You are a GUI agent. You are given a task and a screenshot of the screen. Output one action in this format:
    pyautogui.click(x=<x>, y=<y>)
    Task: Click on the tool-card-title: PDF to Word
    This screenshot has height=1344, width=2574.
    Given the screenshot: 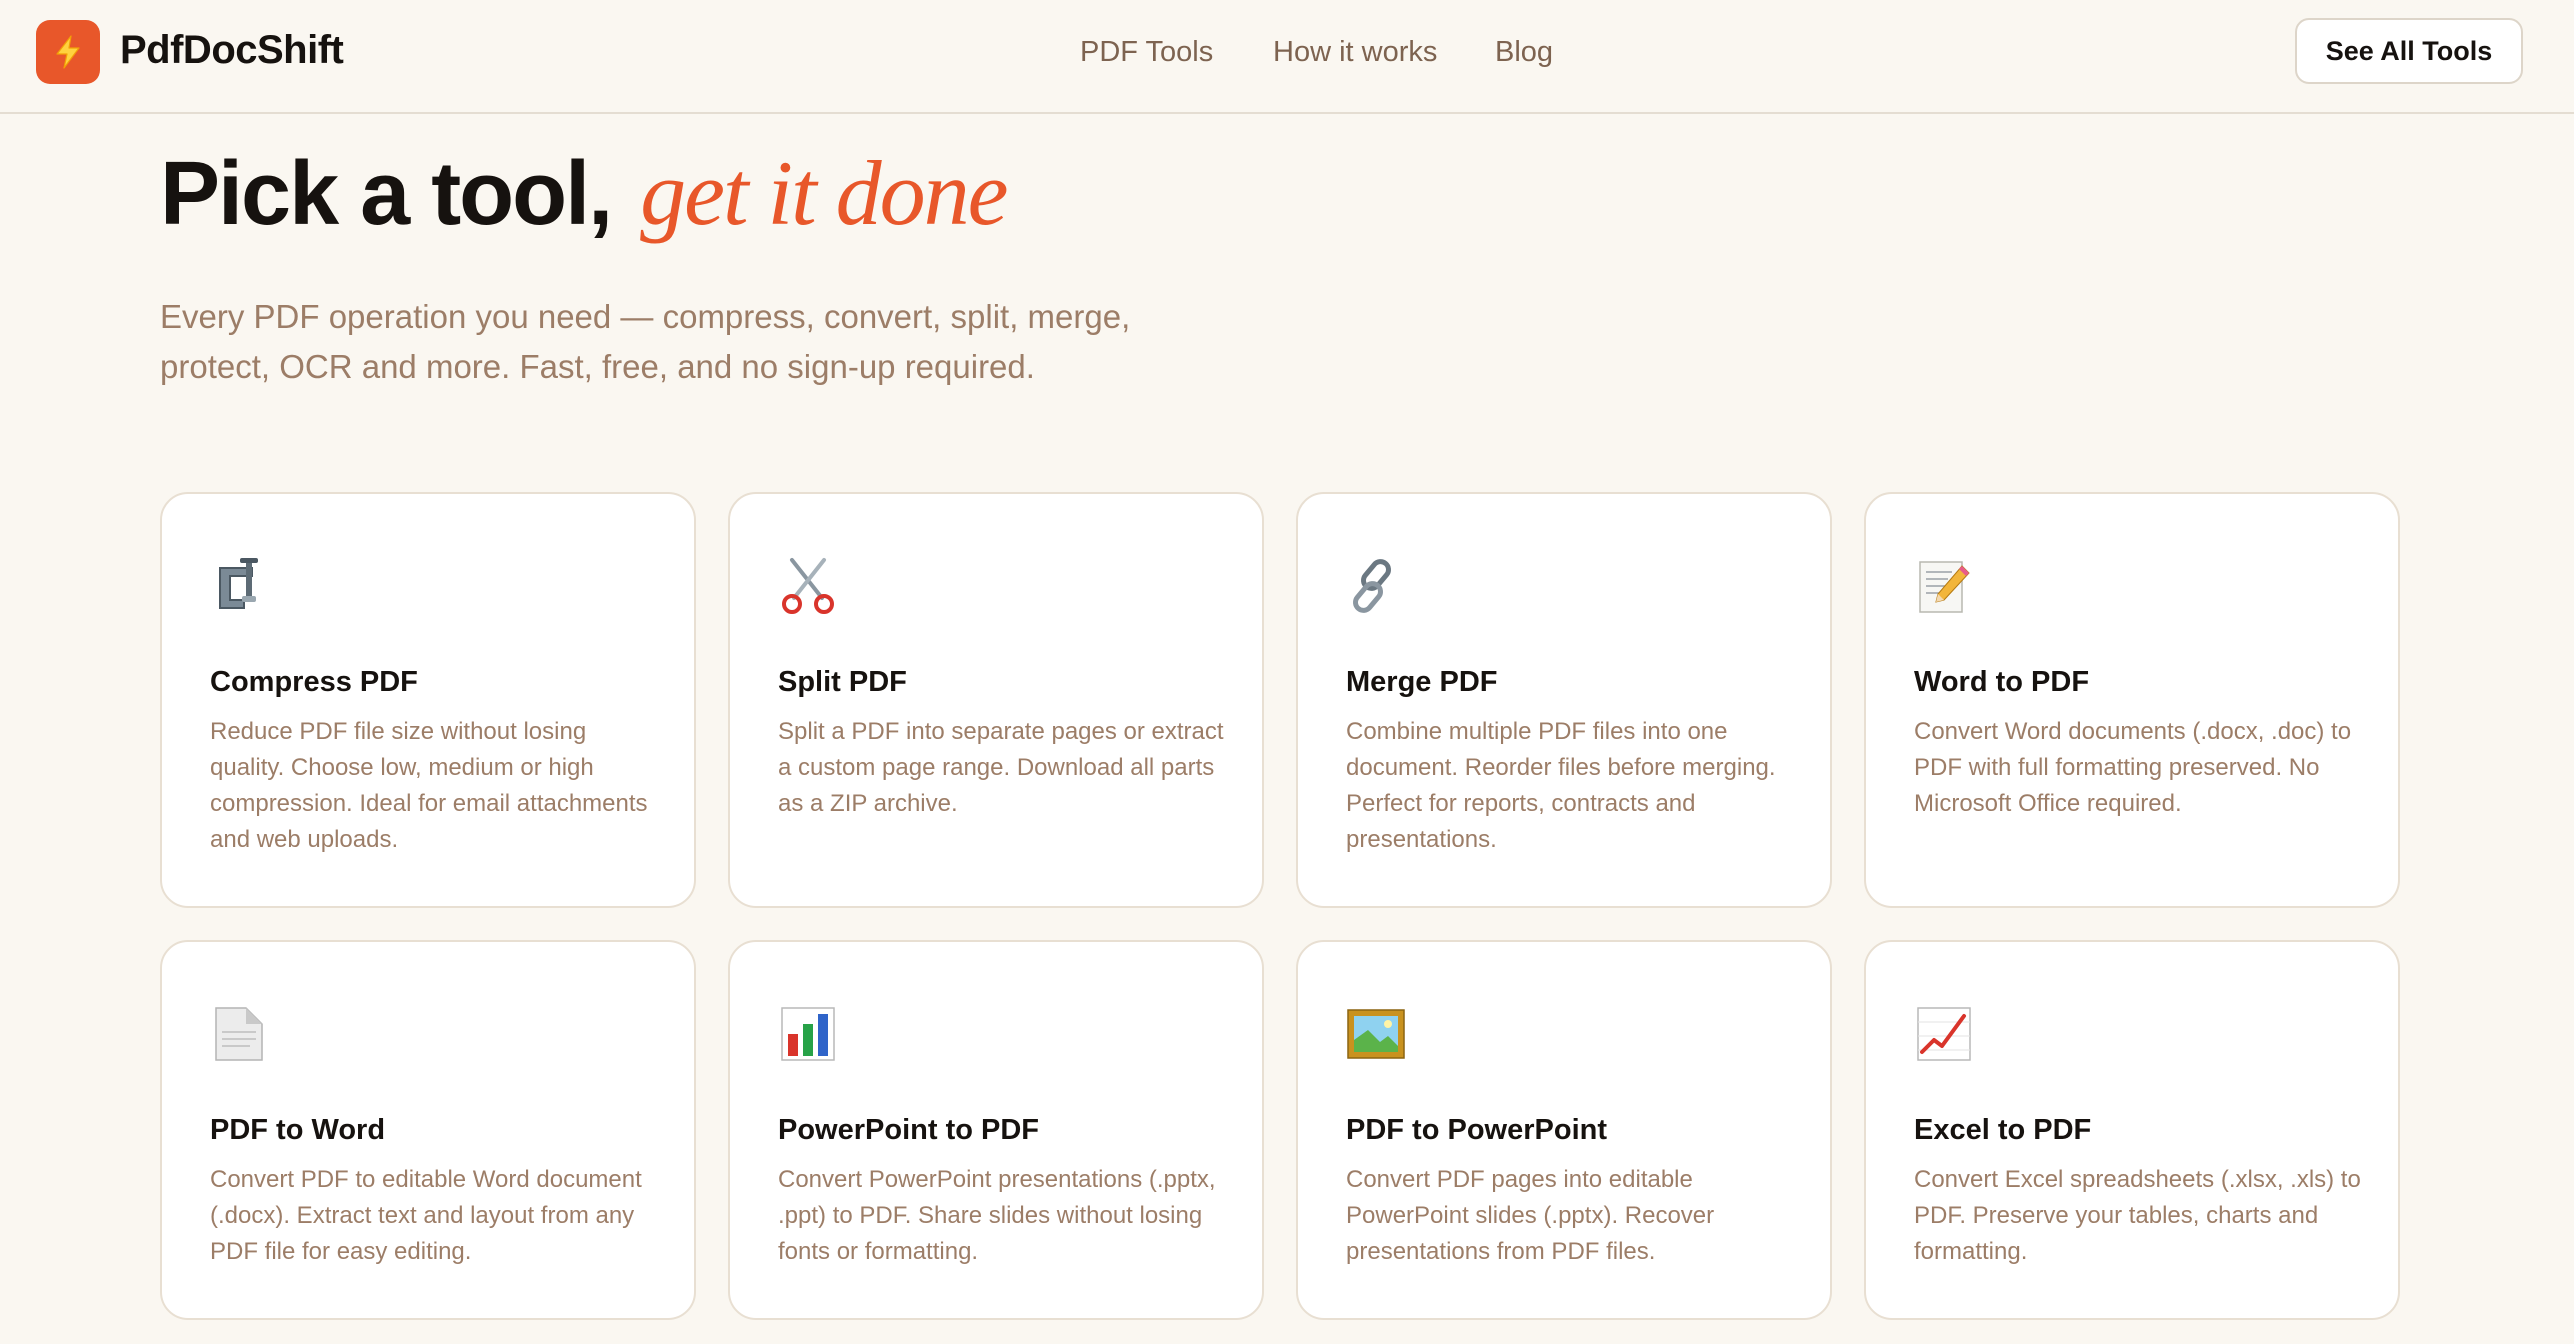 What is the action you would take?
    pyautogui.click(x=298, y=1130)
    